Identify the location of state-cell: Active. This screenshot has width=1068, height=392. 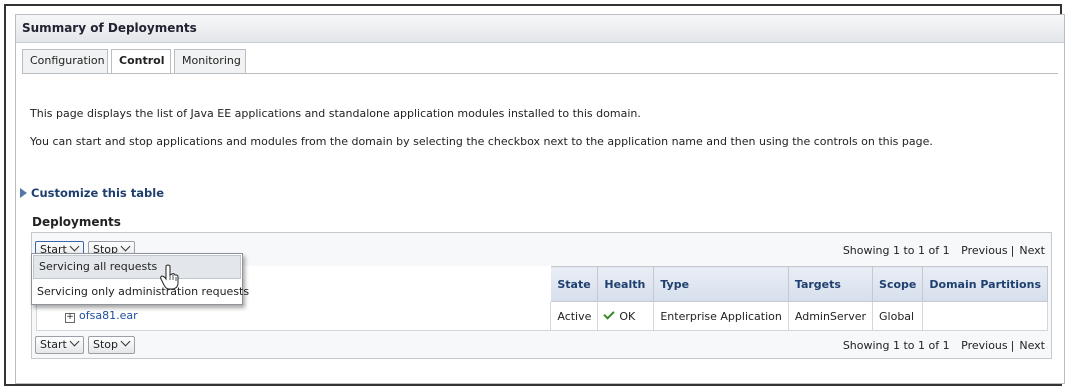
(574, 316).